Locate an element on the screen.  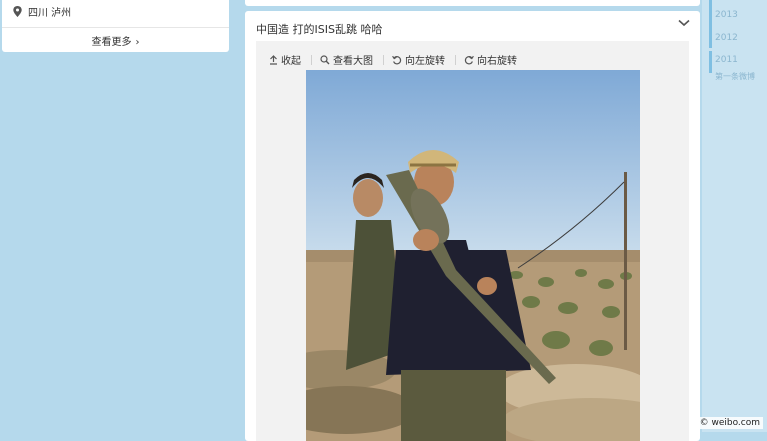
see-more-label: 查看更多 is located at coordinates (111, 42).